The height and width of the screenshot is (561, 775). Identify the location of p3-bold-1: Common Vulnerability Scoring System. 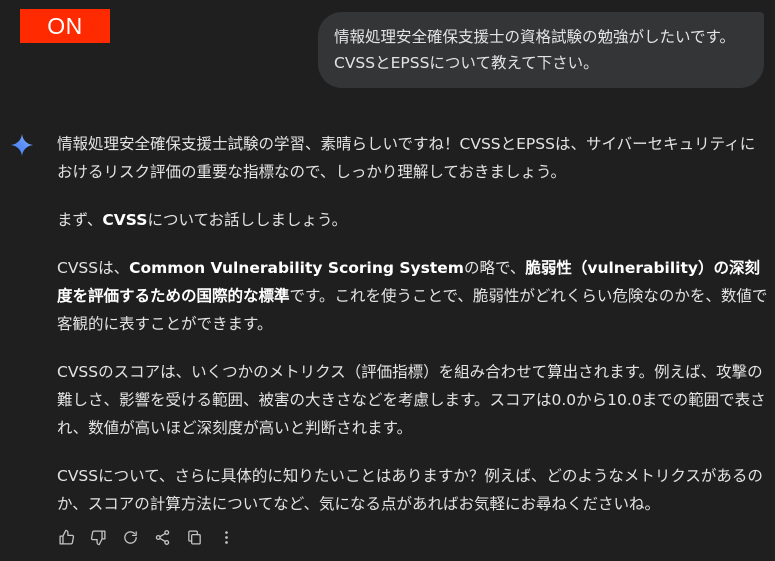
(296, 268).